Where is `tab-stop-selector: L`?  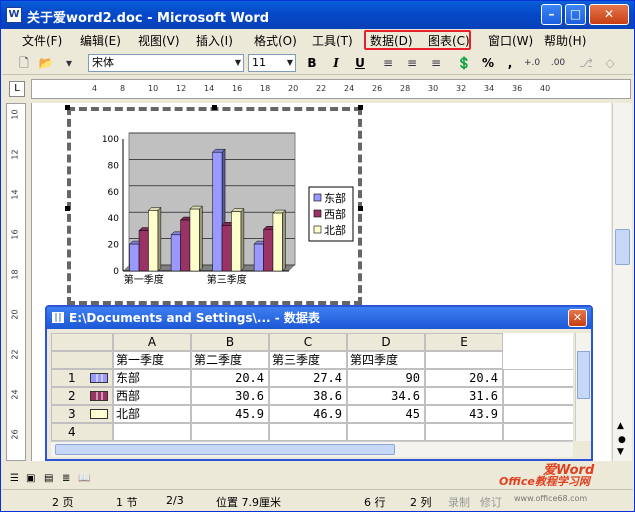
tab-stop-selector: L is located at coordinates (17, 89).